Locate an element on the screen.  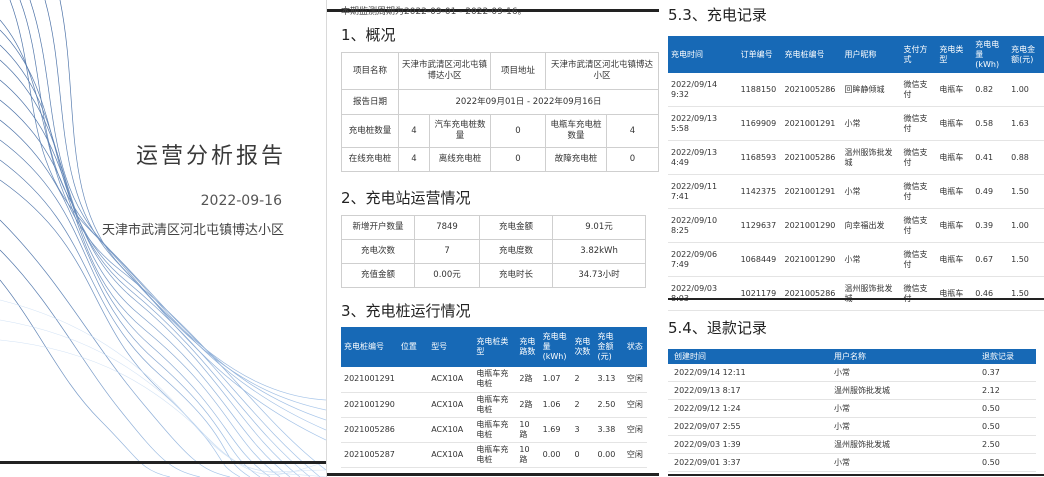
cell-label: 报告日期 is located at coordinates (370, 102).